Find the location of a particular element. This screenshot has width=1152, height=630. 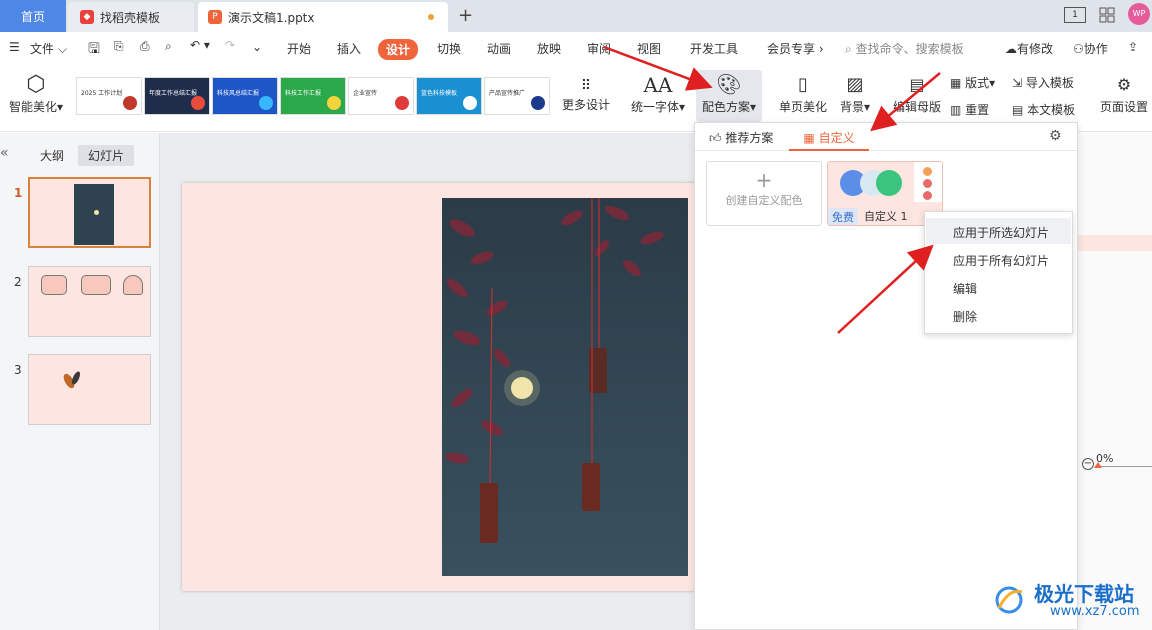

search-icon: ⌕ is located at coordinates (848, 49).